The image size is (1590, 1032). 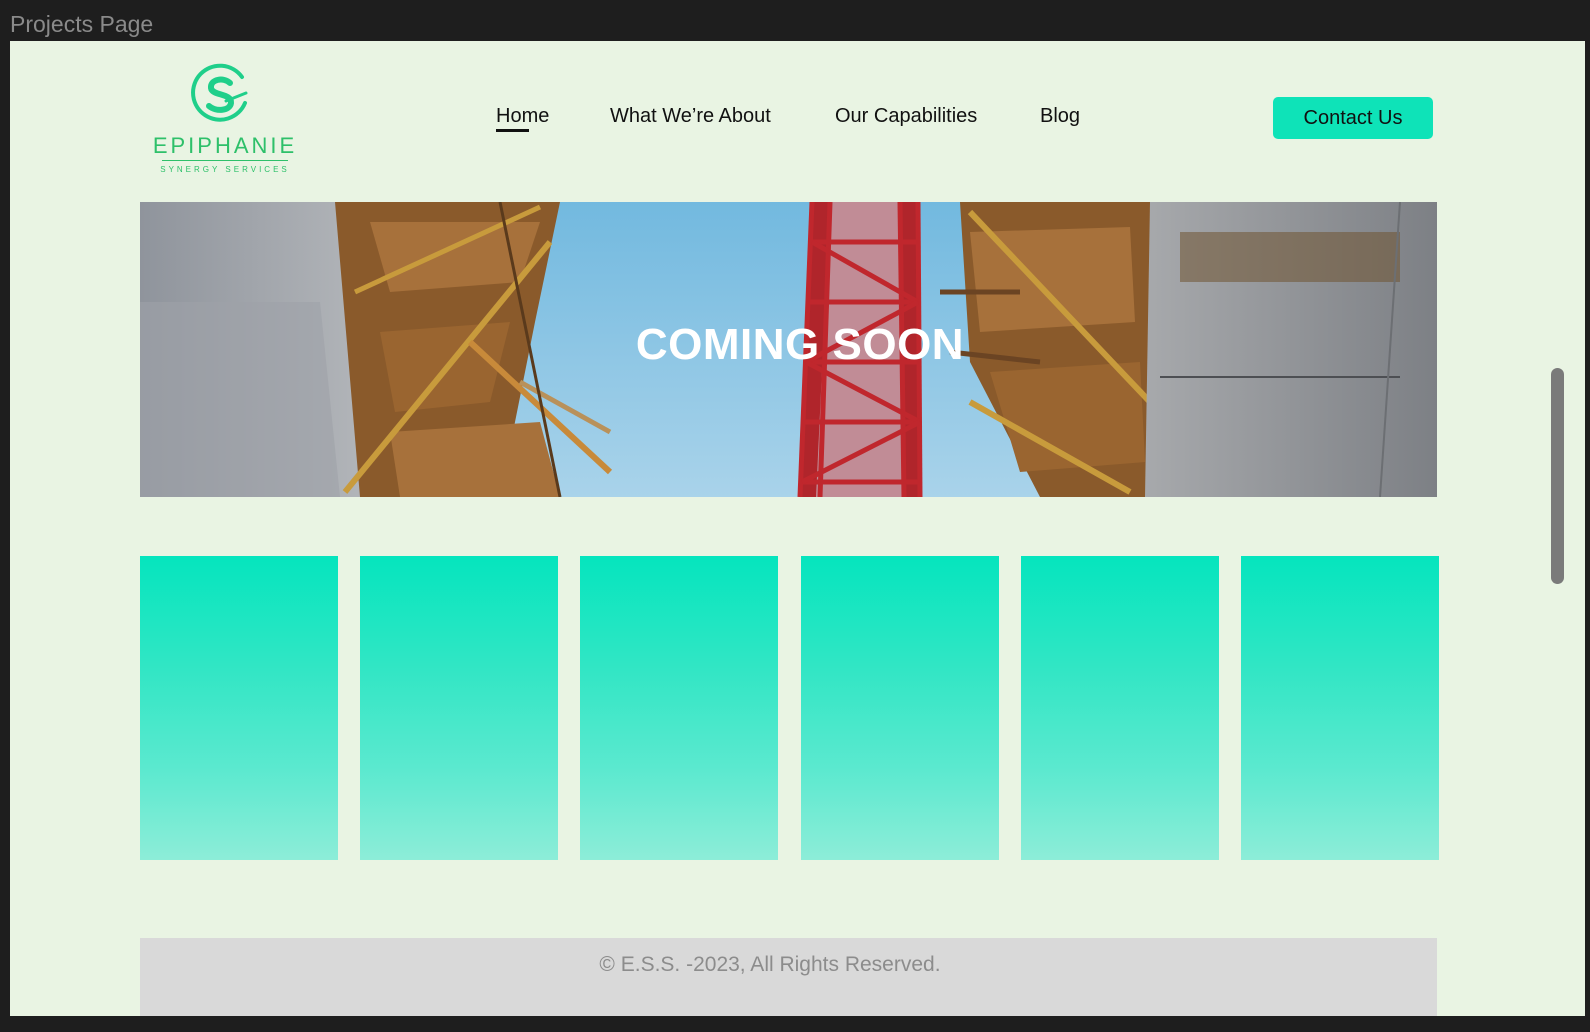 I want to click on logo-tagline: SYNERGY SERVICES, so click(x=225, y=169).